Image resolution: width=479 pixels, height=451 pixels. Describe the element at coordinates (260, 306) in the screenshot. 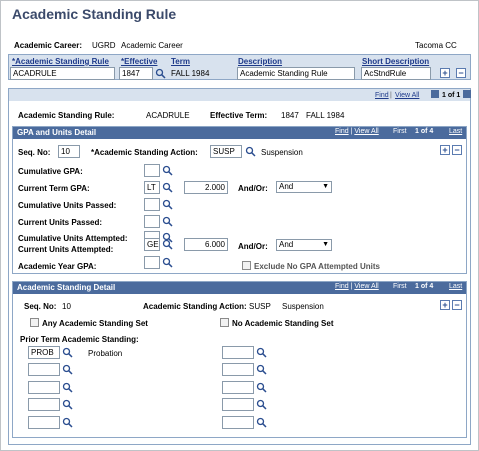

I see `detail-action-code: SUSP` at that location.